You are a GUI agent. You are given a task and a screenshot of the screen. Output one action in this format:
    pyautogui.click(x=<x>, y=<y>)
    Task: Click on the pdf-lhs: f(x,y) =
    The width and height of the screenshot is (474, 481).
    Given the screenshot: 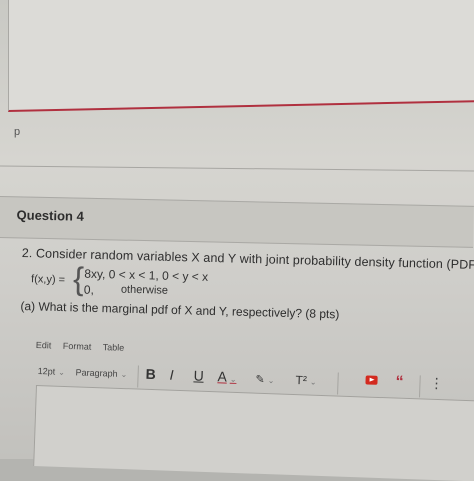 What is the action you would take?
    pyautogui.click(x=48, y=280)
    